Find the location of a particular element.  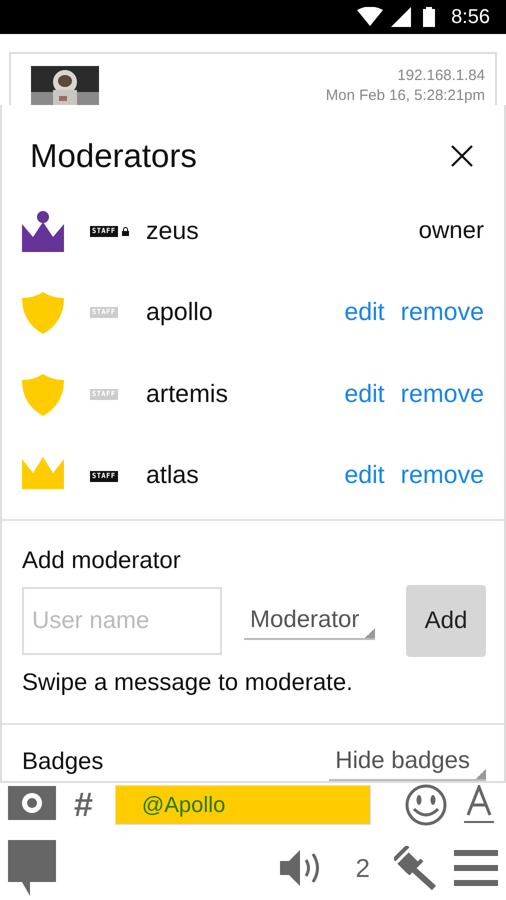

message-field: @Apollo is located at coordinates (242, 805).